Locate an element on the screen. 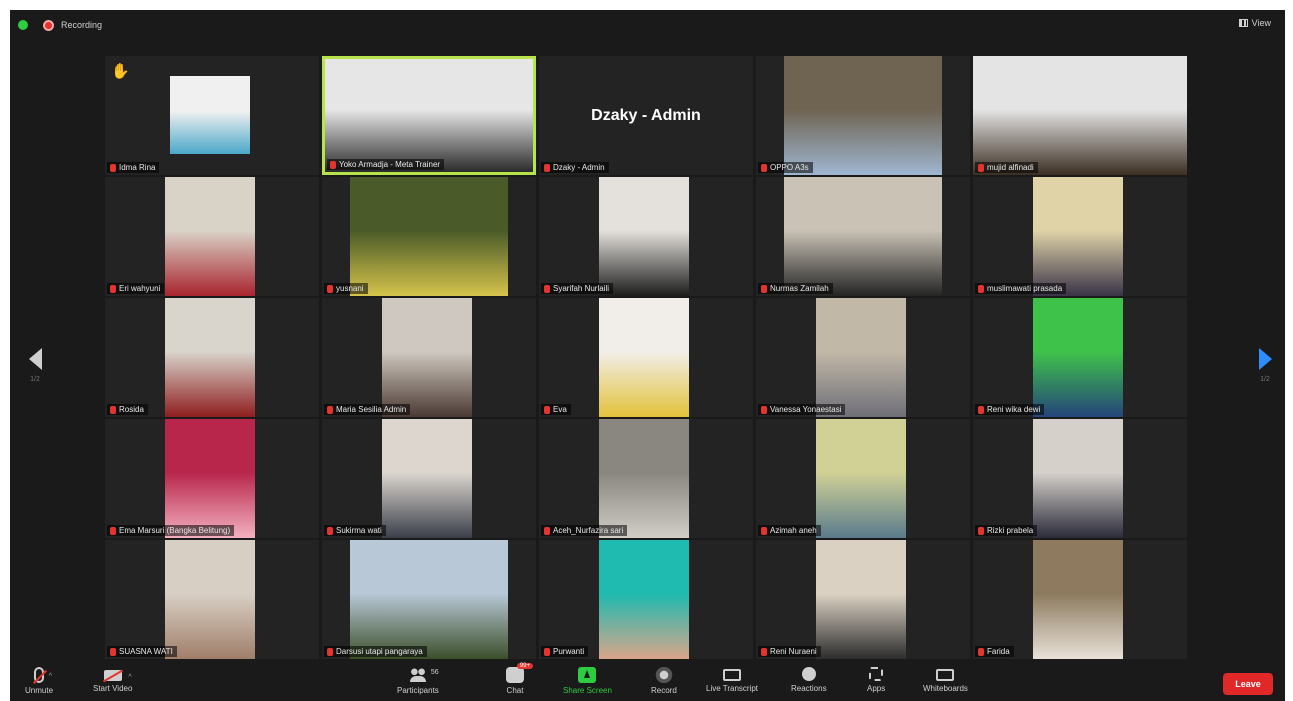 The width and height of the screenshot is (1293, 701). participants-label: Participants is located at coordinates (418, 690).